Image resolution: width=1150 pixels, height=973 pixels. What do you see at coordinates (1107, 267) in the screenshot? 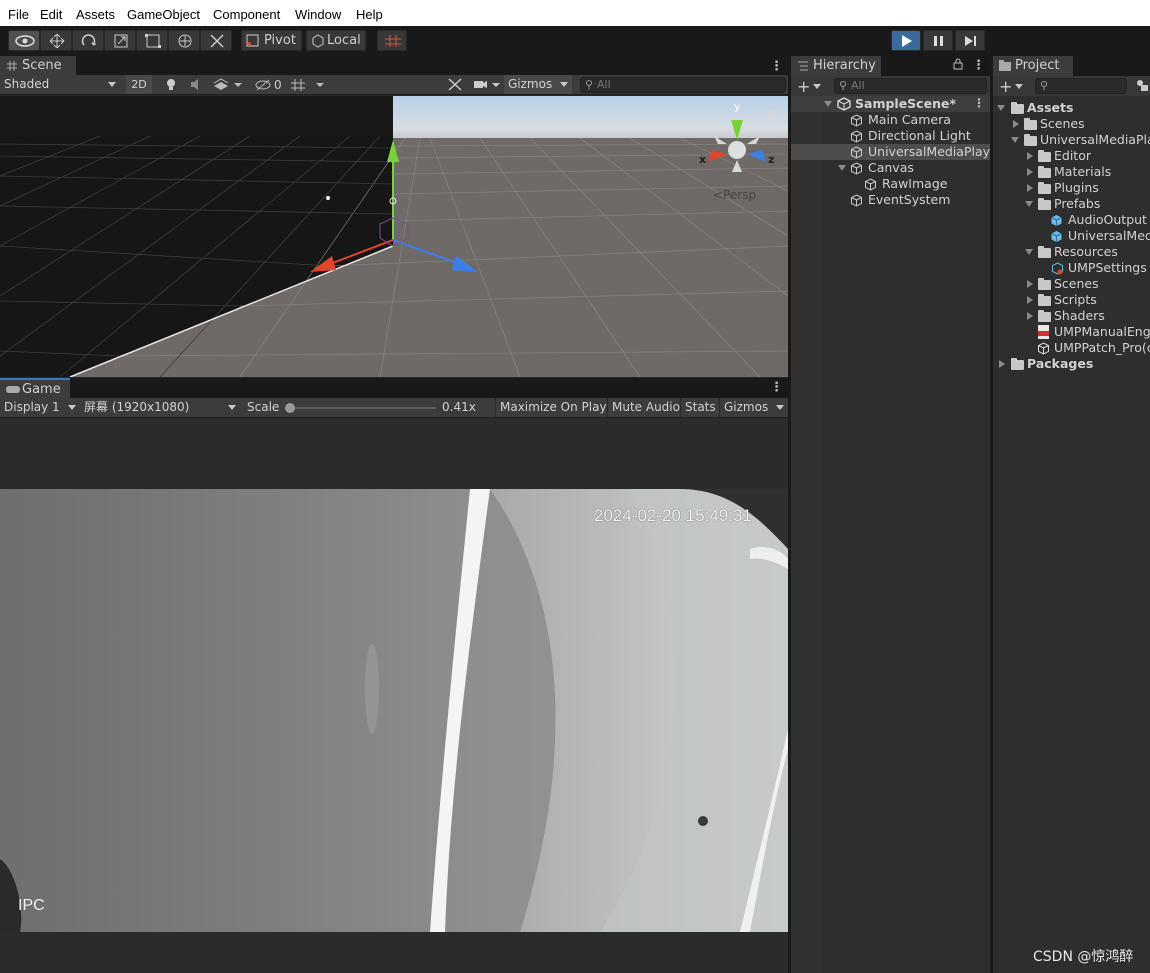
I see `project-item-label: UMPSettings` at bounding box center [1107, 267].